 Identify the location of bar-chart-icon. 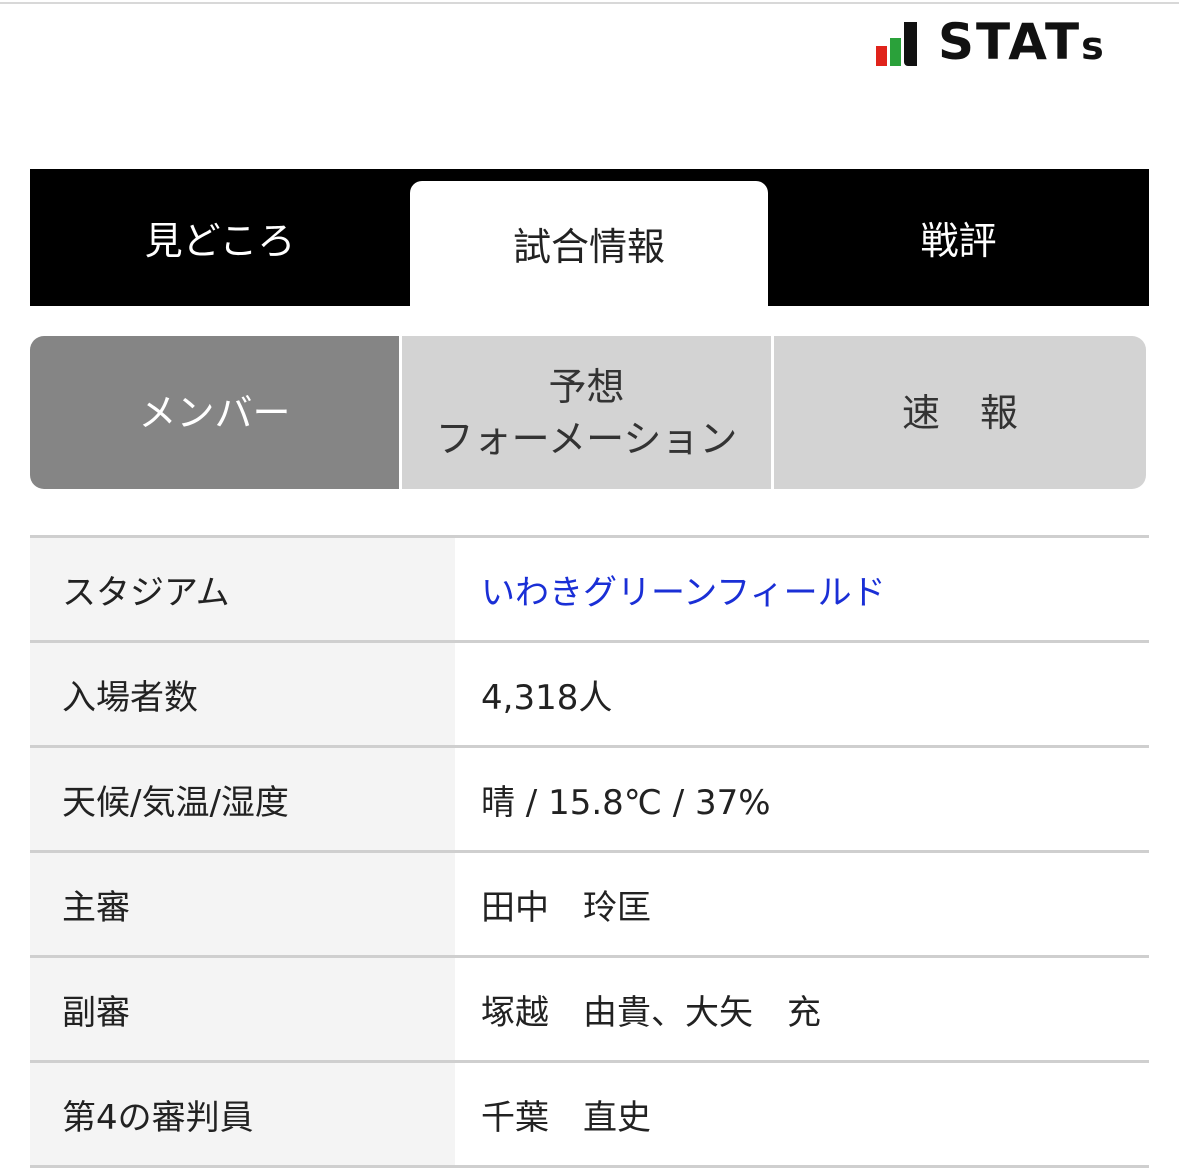
(898, 44).